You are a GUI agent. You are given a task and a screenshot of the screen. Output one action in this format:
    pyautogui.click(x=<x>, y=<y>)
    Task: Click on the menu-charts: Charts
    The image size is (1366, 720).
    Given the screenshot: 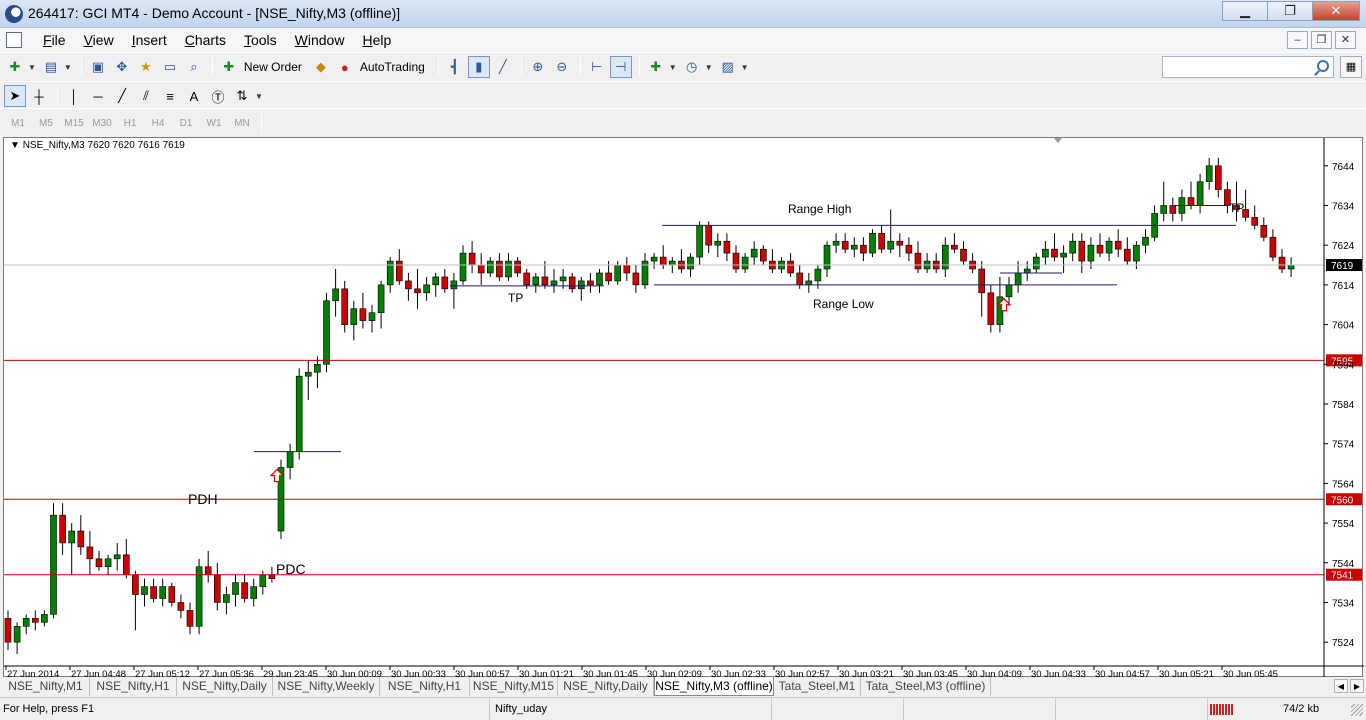 What is the action you would take?
    pyautogui.click(x=205, y=40)
    